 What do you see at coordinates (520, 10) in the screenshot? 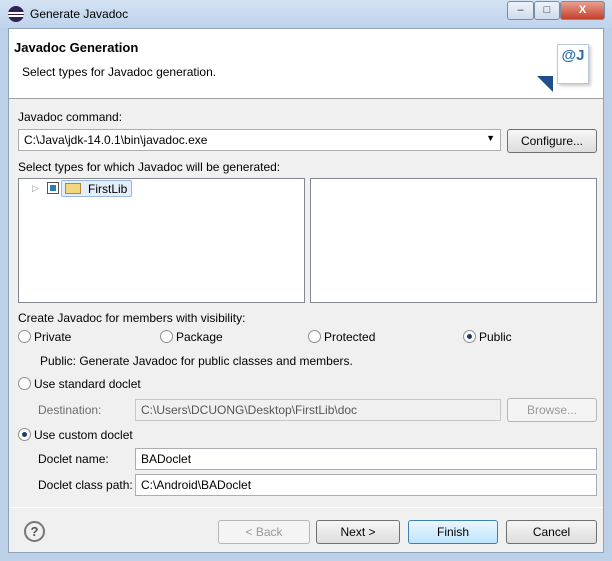
I see `minimize-button: –` at bounding box center [520, 10].